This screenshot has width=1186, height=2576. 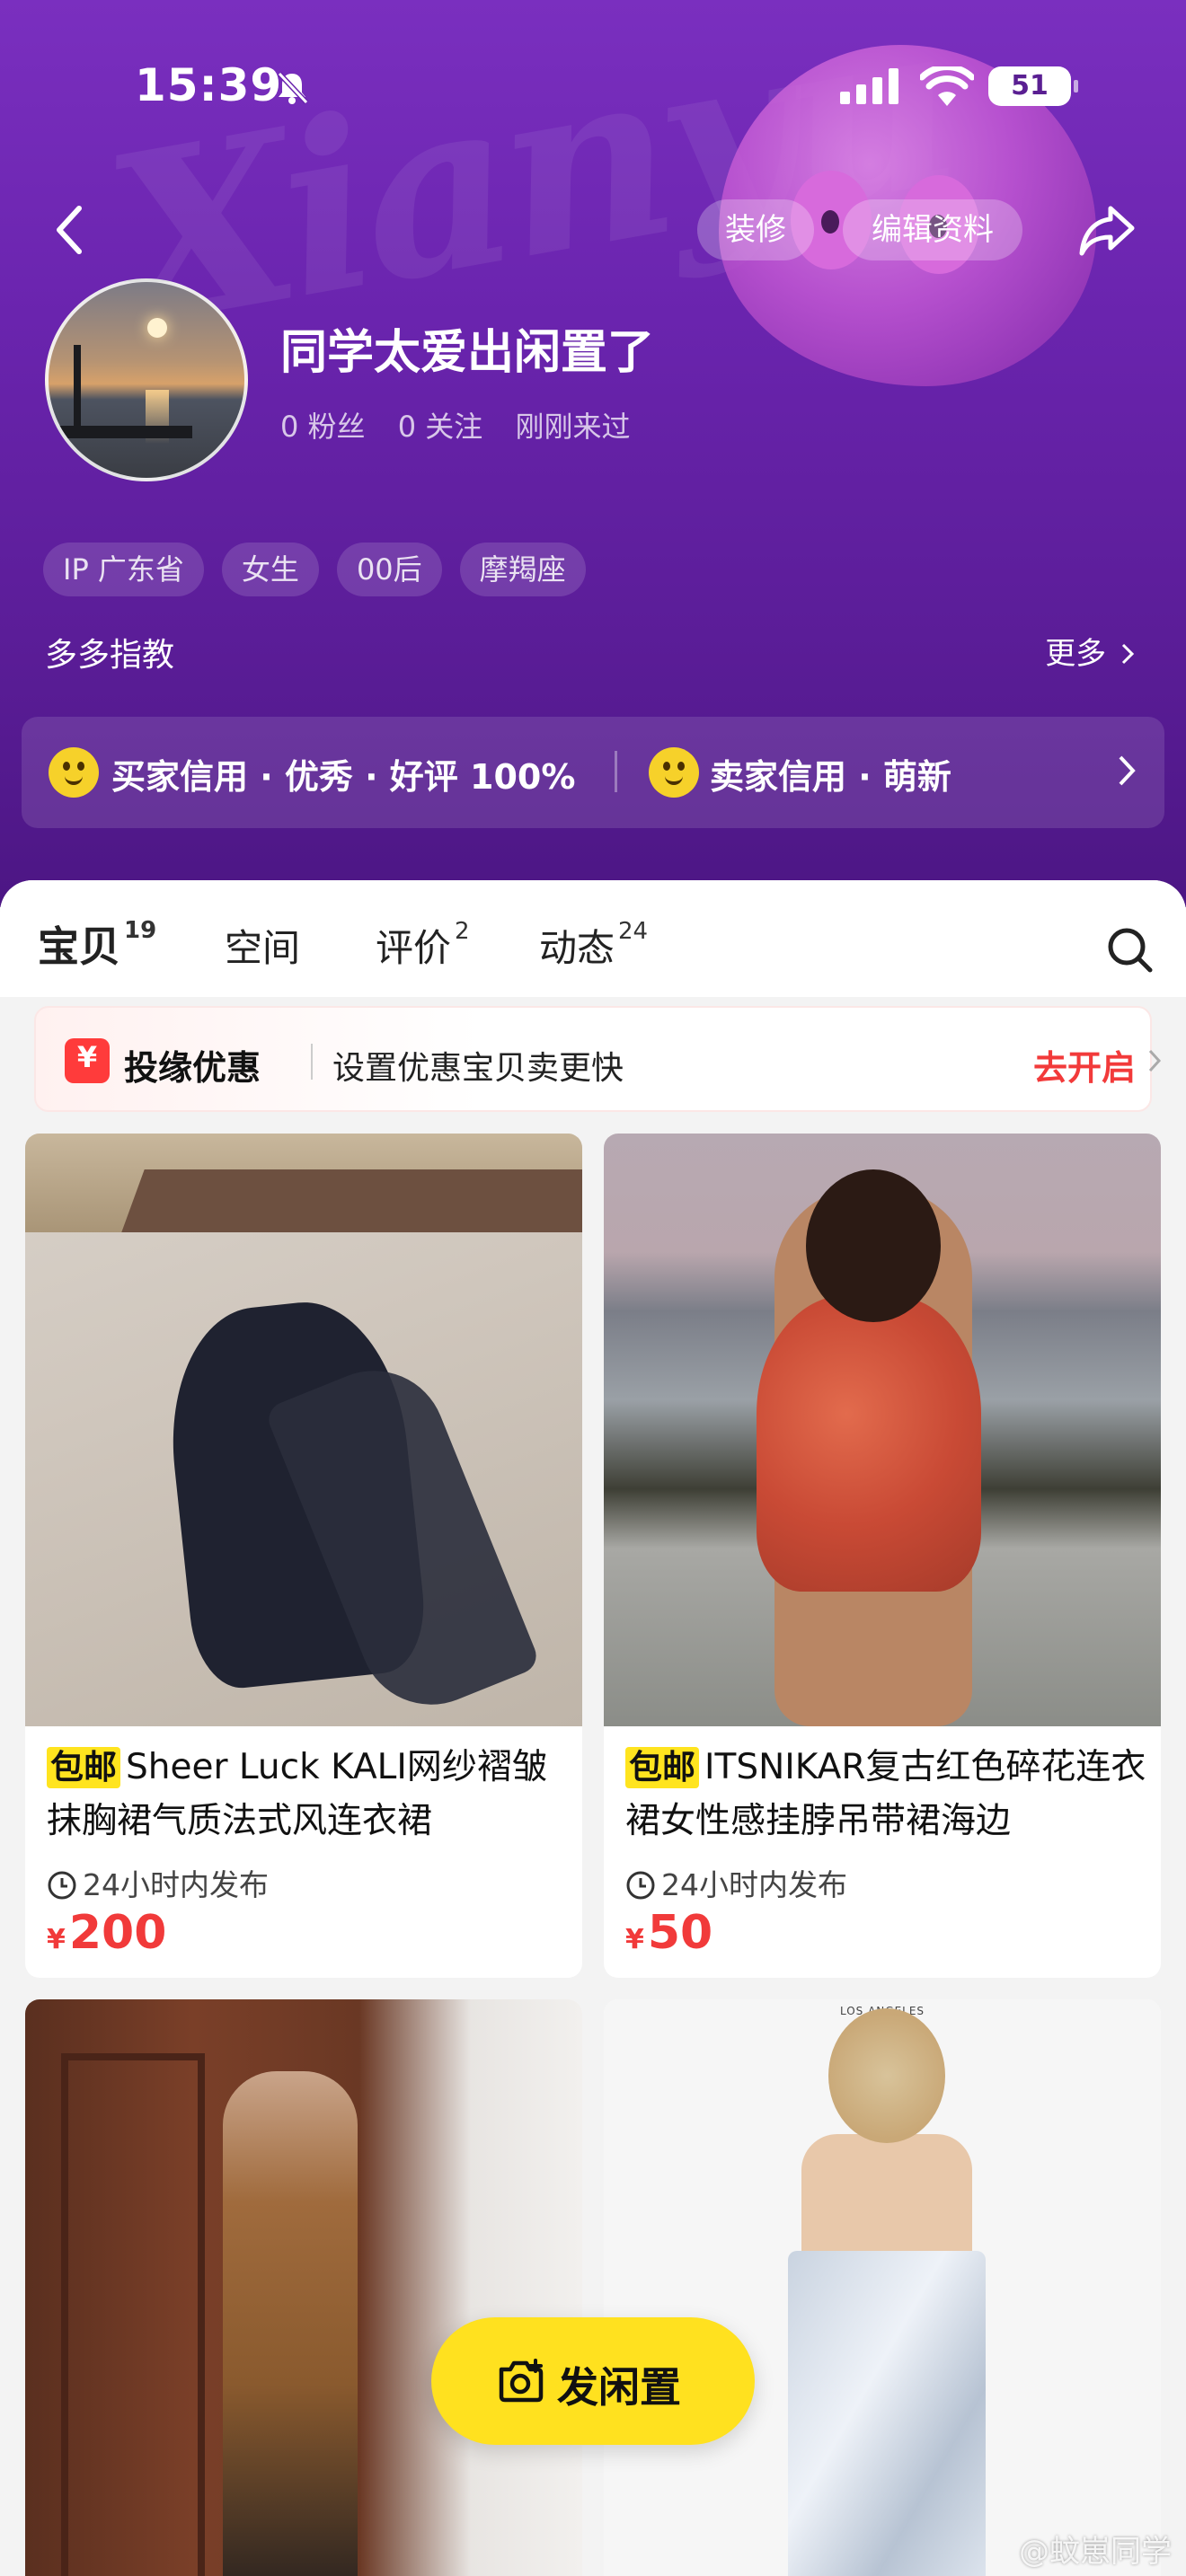 What do you see at coordinates (323, 427) in the screenshot?
I see `followers-count: 0 粉丝` at bounding box center [323, 427].